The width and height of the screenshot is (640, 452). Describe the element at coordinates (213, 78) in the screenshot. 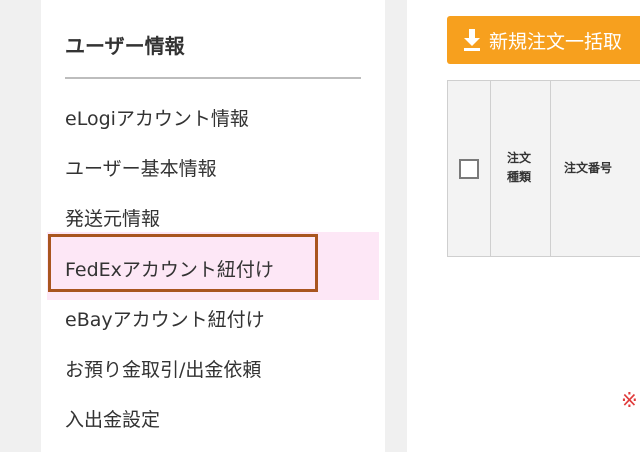

I see `sidebar-divider` at that location.